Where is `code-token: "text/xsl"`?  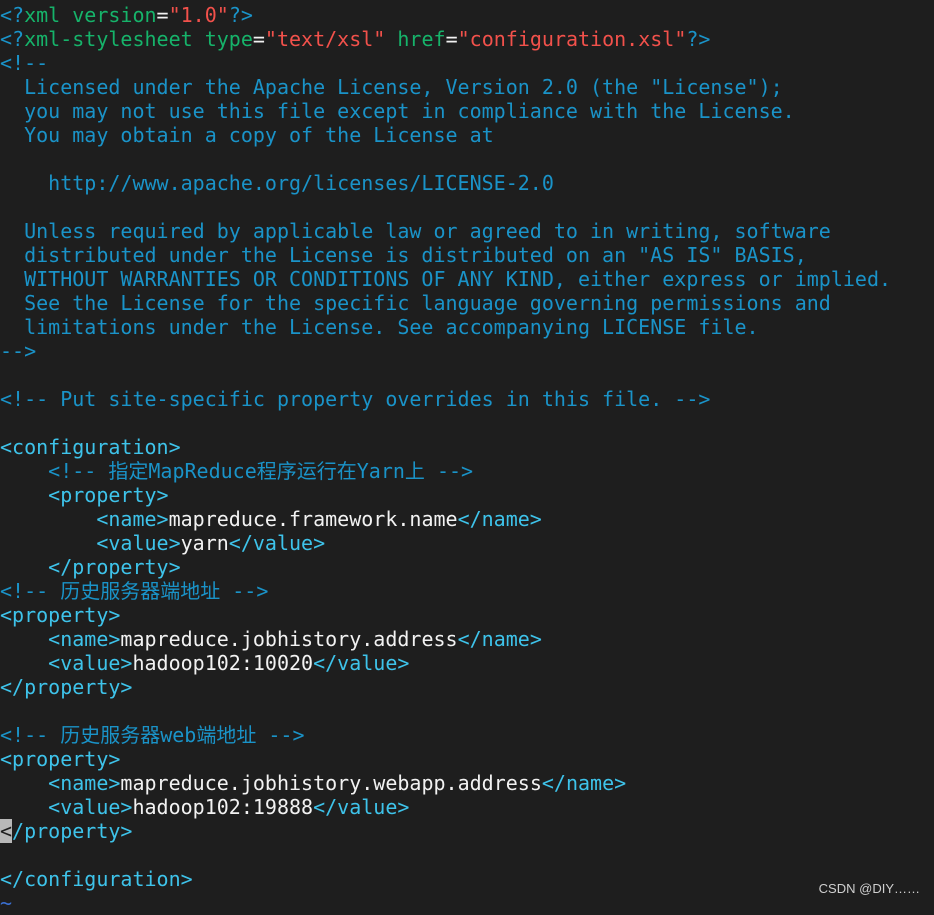
code-token: "text/xsl" is located at coordinates (325, 39).